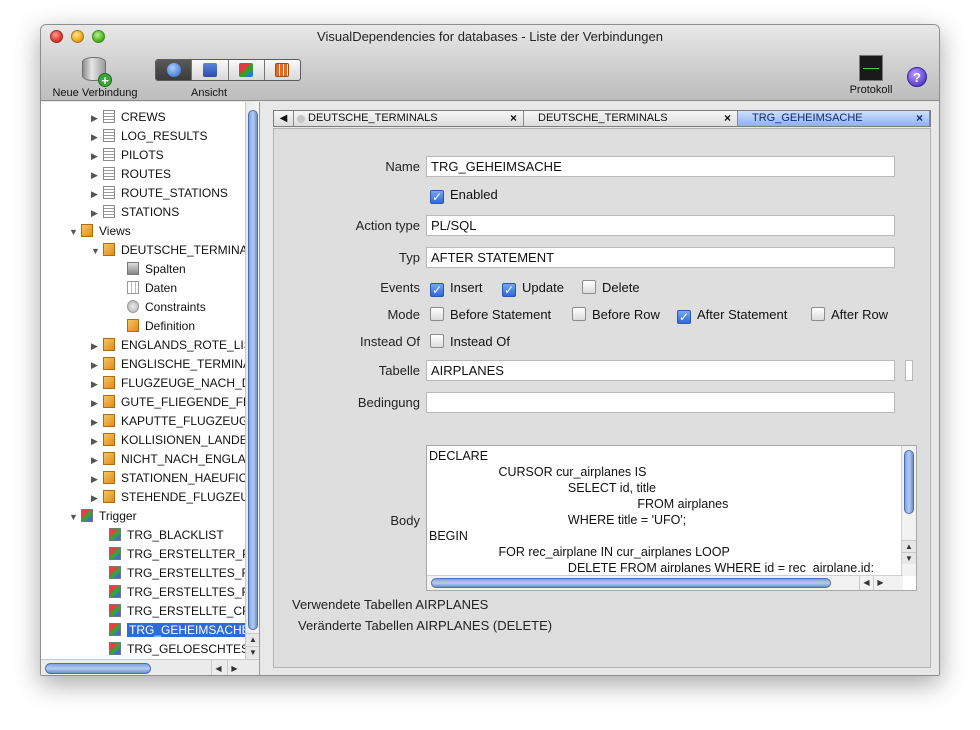 The height and width of the screenshot is (730, 980). I want to click on view-segmented-control, so click(228, 70).